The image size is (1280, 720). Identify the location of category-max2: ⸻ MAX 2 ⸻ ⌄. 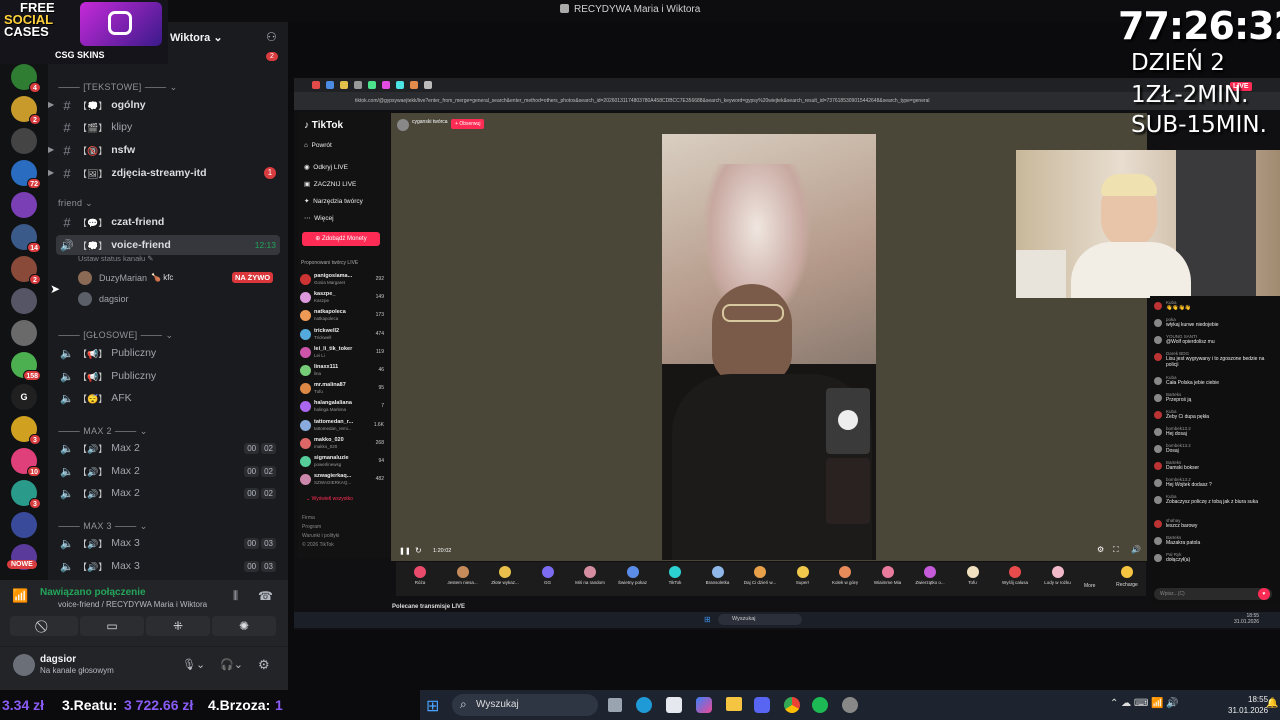
(103, 430).